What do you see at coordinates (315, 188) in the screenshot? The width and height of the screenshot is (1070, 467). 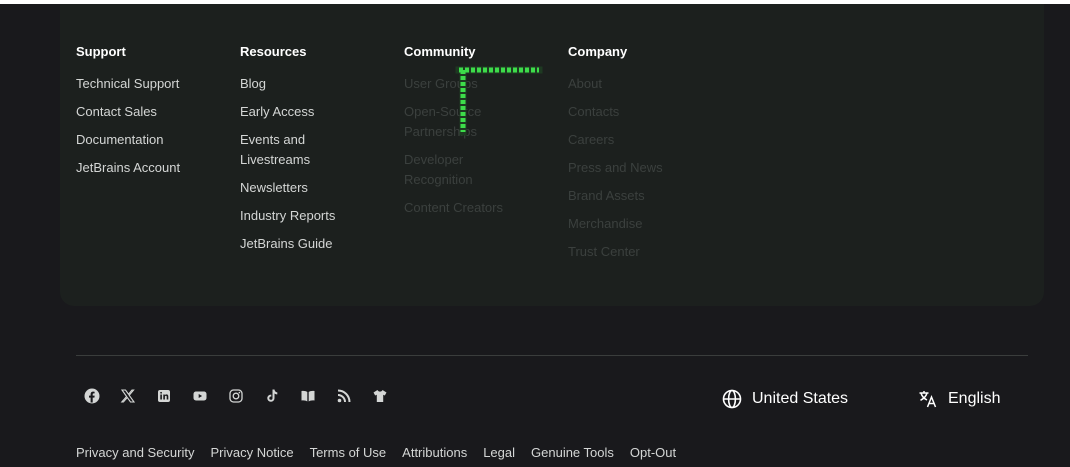 I see `footer-link-newsletters: Newsletters` at bounding box center [315, 188].